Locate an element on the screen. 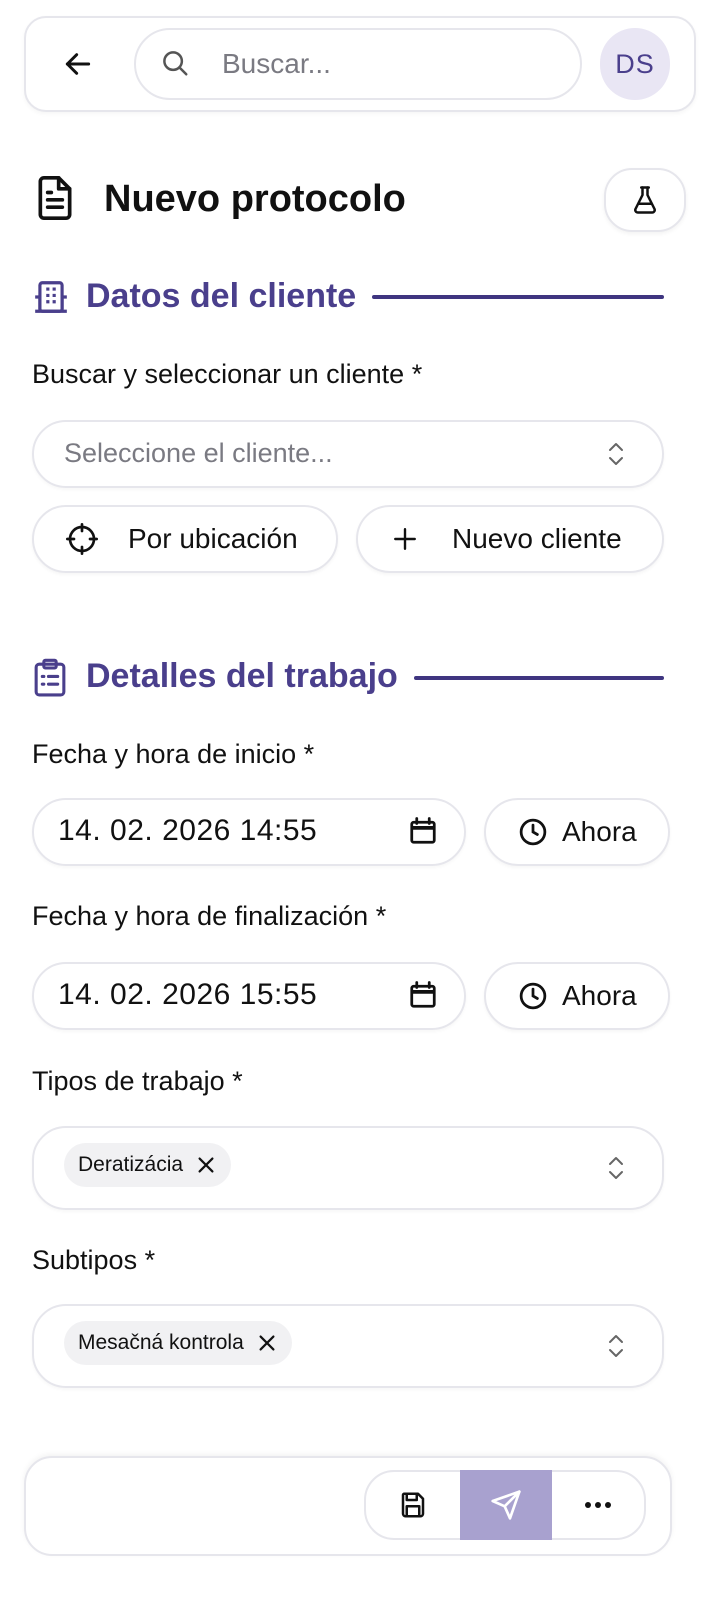 The image size is (720, 1624). search-icon is located at coordinates (175, 63).